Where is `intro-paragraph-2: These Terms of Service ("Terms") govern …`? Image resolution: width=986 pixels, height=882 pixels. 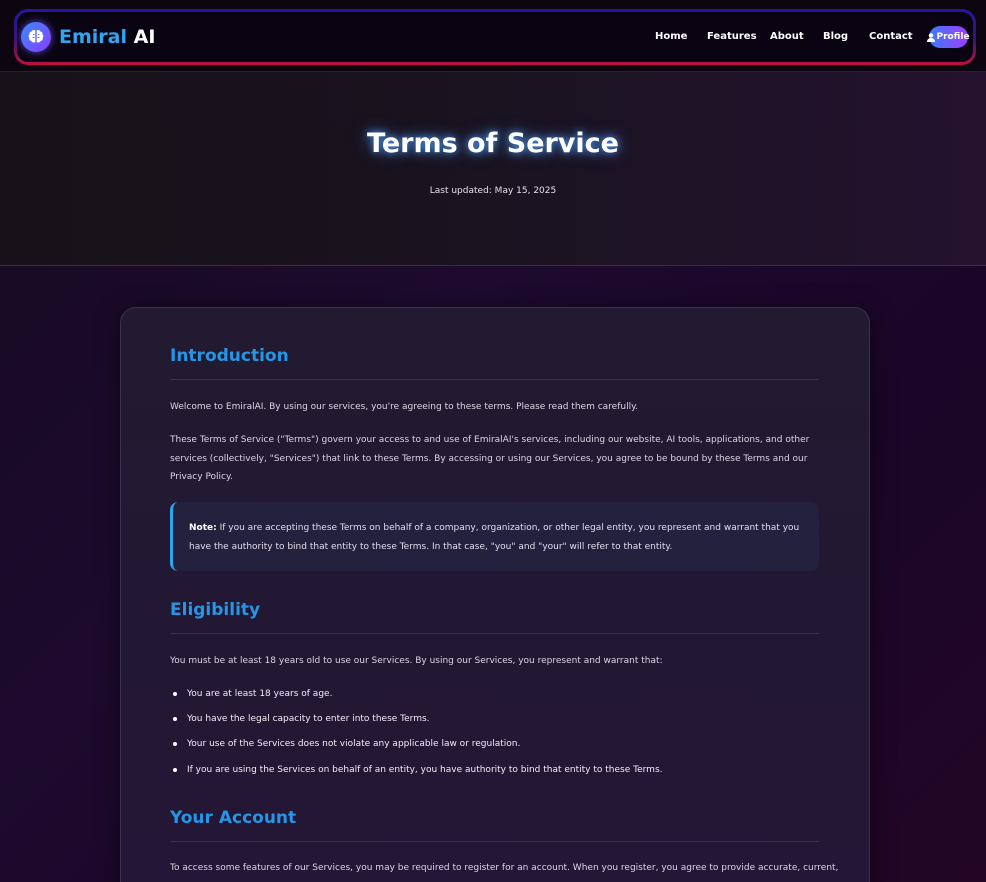
intro-paragraph-2: These Terms of Service ("Terms") govern … is located at coordinates (490, 458).